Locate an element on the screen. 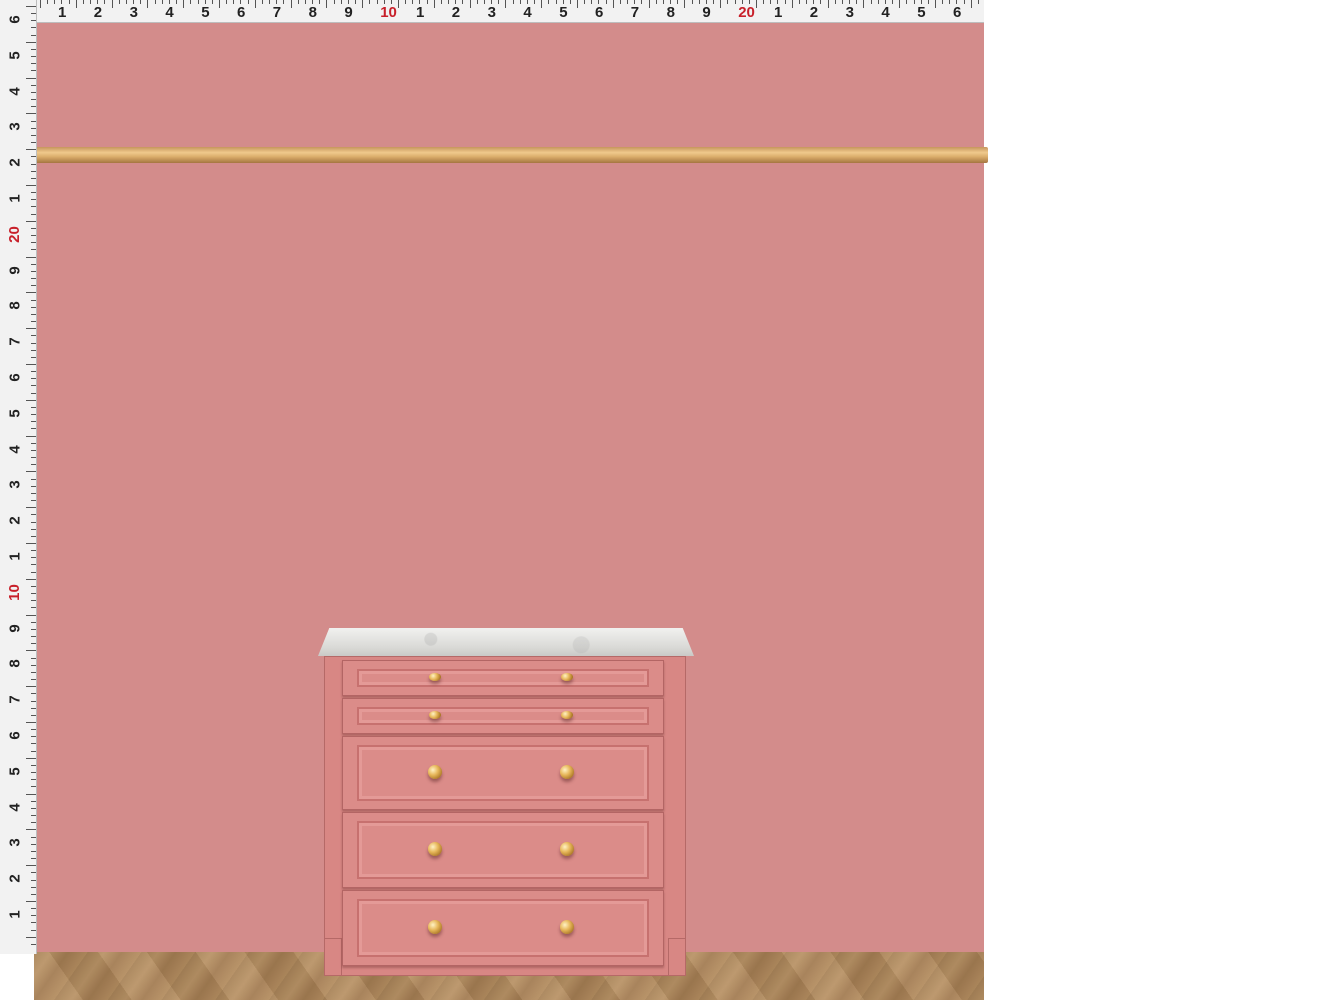 This screenshot has height=1000, width=1334. ruler-left-label: 5 is located at coordinates (15, 55).